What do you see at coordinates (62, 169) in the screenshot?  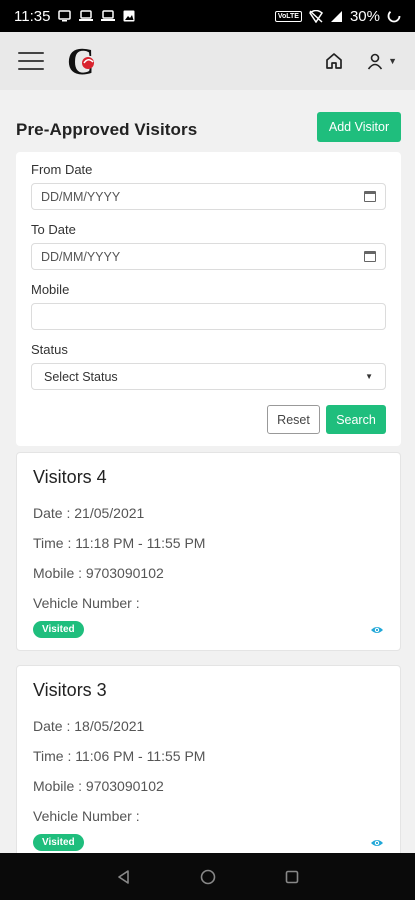 I see `from-date-label: From Date` at bounding box center [62, 169].